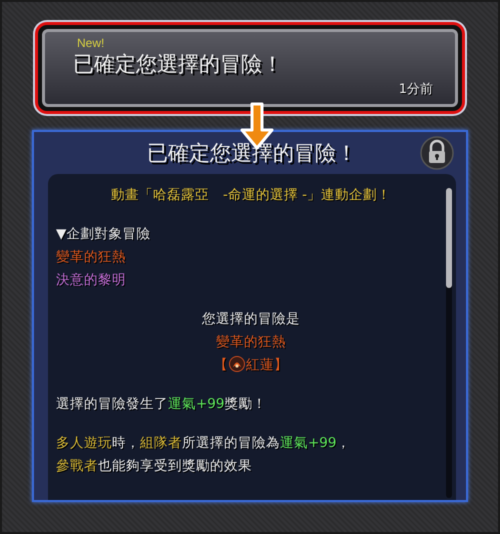 This screenshot has width=500, height=534. Describe the element at coordinates (91, 280) in the screenshot. I see `message-line: 決意的黎明` at that location.